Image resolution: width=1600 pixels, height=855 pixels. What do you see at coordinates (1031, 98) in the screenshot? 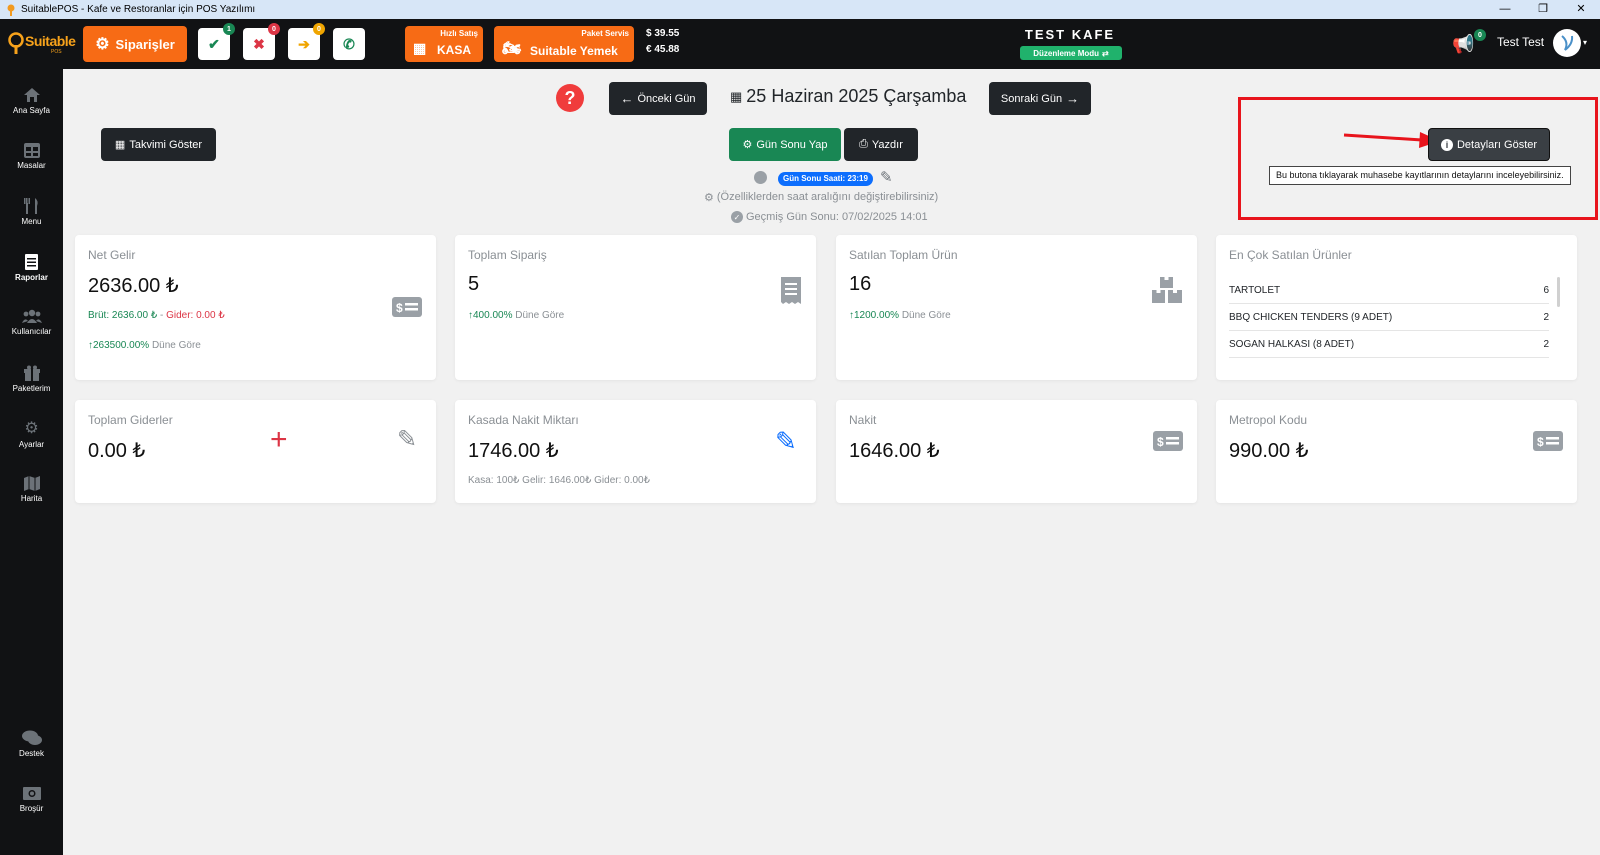
I see `next-day-label: Sonraki Gün` at bounding box center [1031, 98].